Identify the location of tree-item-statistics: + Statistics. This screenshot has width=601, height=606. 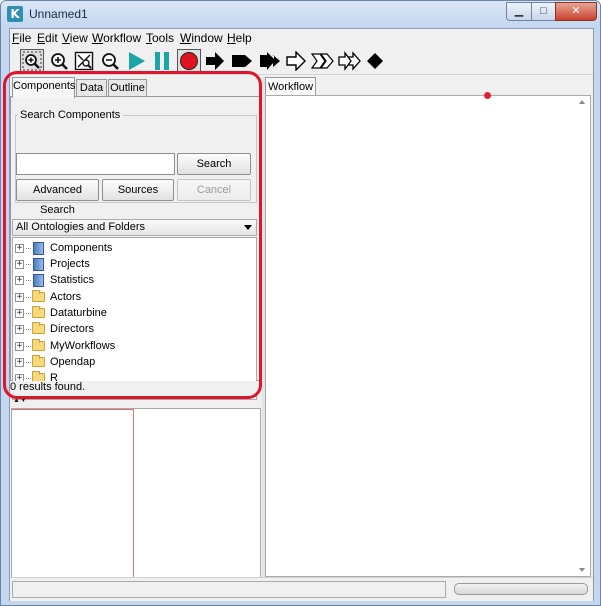
(54, 280).